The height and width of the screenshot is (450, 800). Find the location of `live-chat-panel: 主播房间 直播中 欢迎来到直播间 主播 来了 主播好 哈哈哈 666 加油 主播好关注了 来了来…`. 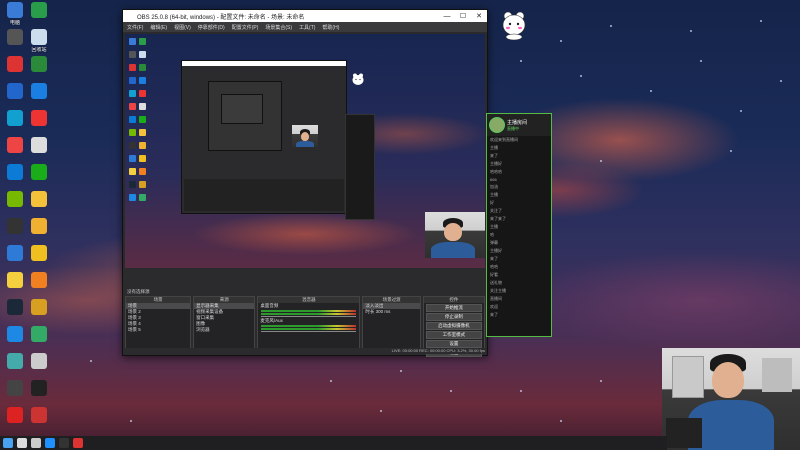

live-chat-panel: 主播房间 直播中 欢迎来到直播间 主播 来了 主播好 哈哈哈 666 加油 主播好关注了 来了来… is located at coordinates (519, 225).